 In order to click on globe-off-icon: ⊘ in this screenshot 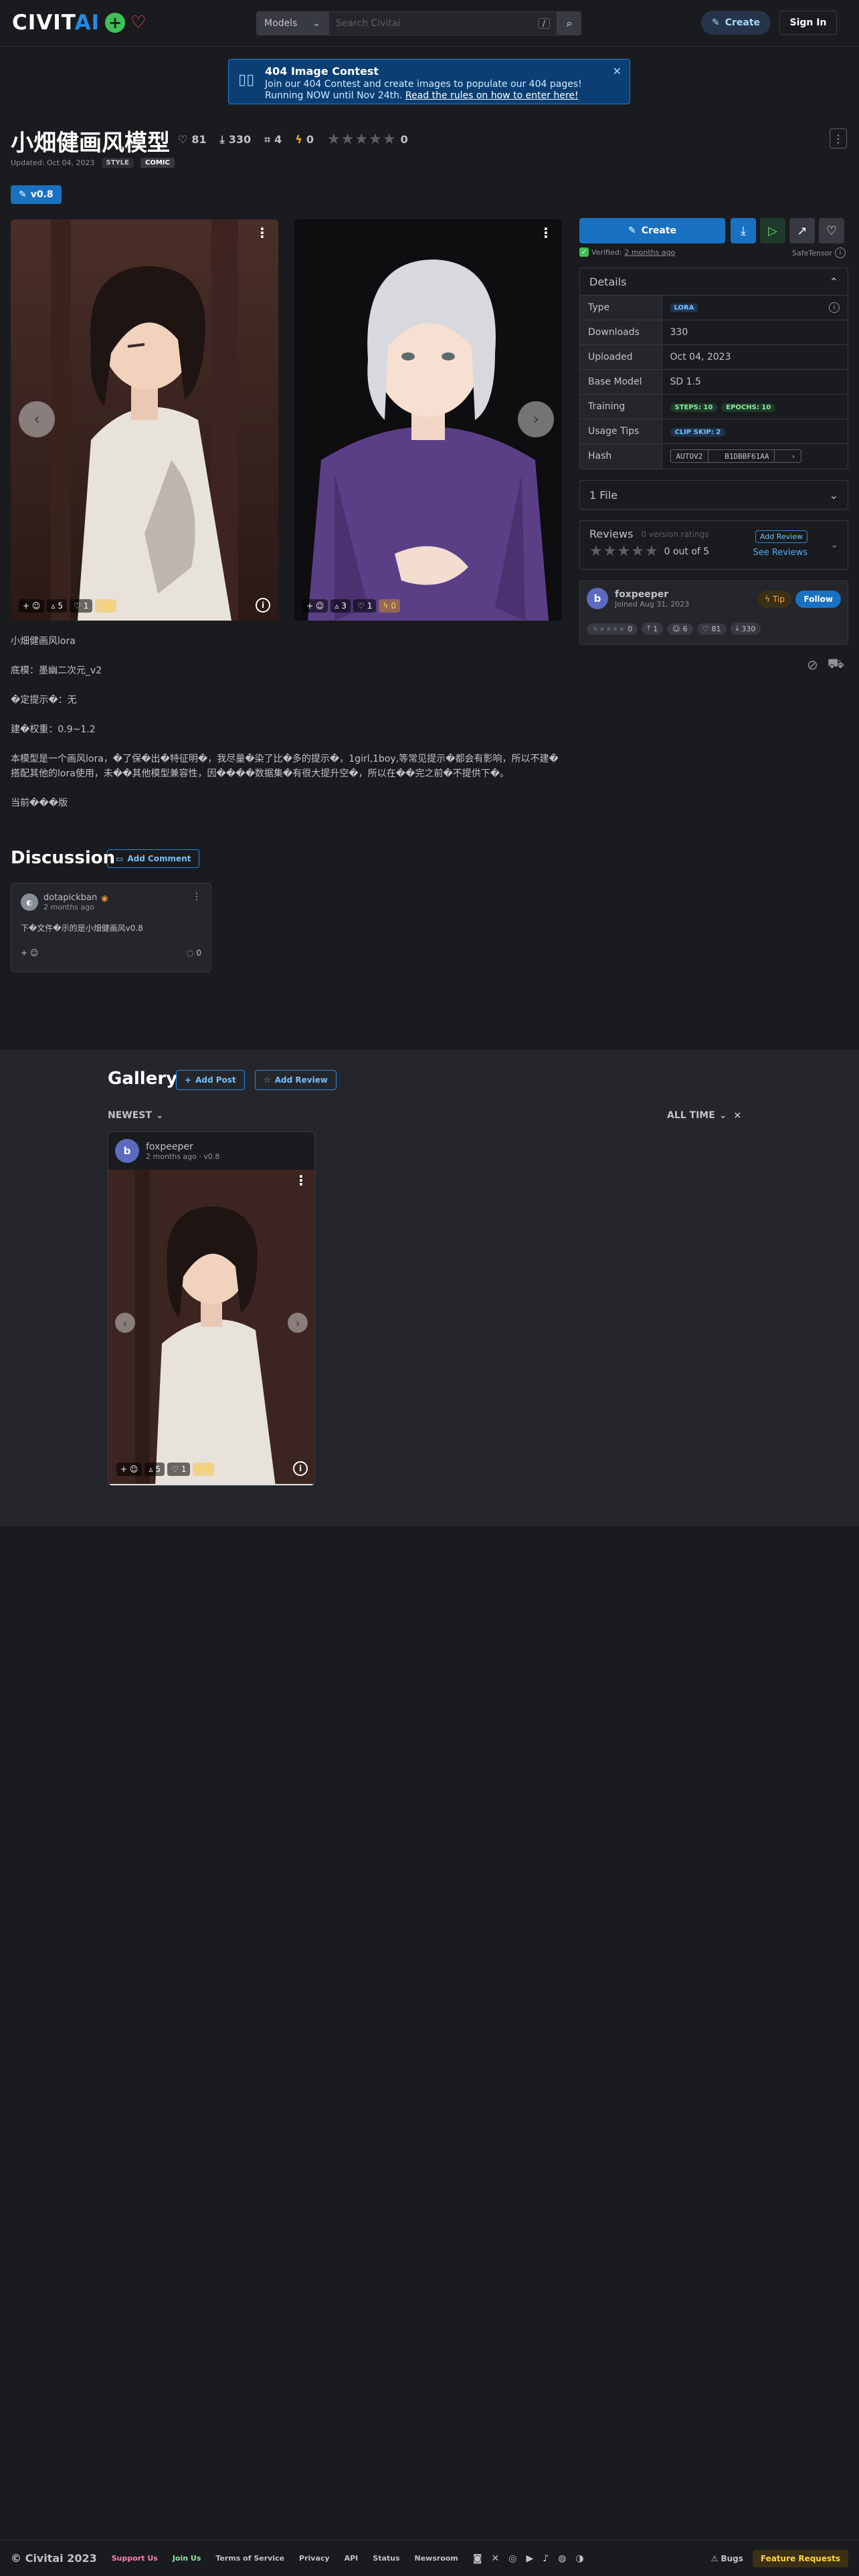, I will do `click(813, 665)`.